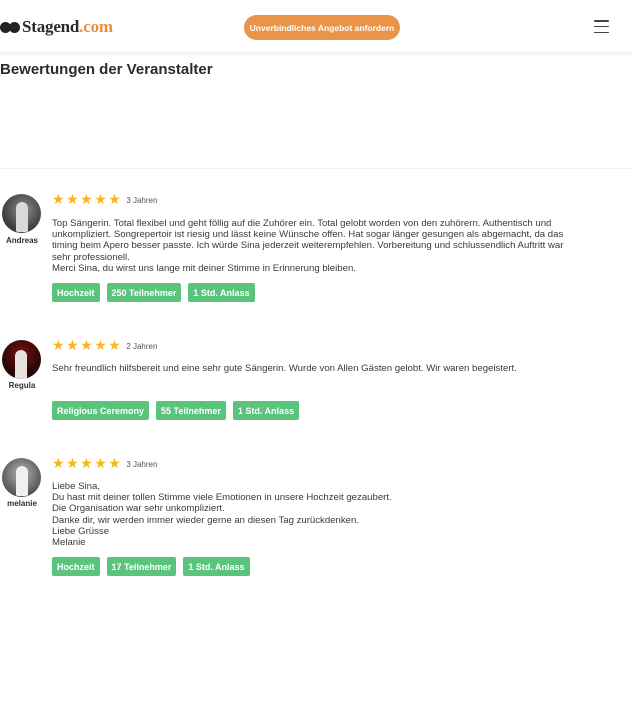  Describe the element at coordinates (106, 69) in the screenshot. I see `section-title: Bewertungen der Veranstalter` at that location.